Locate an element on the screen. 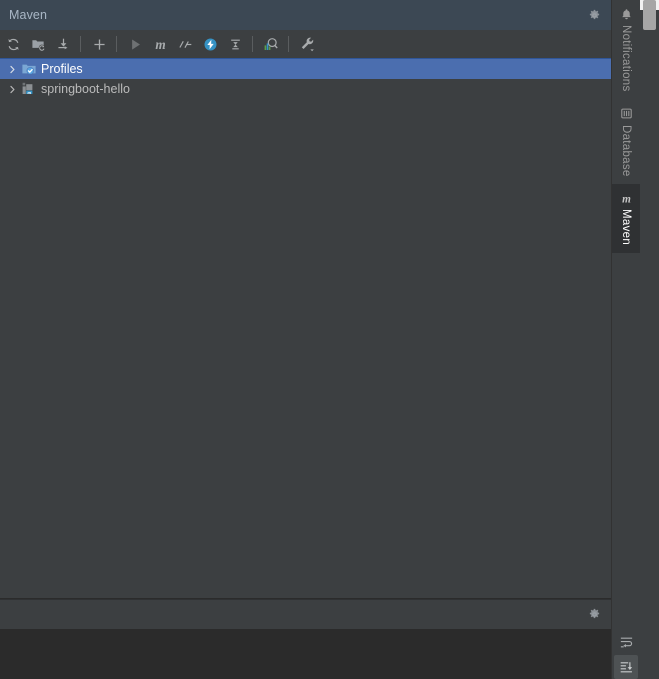  tree-node-profiles: Profiles is located at coordinates (315, 69).